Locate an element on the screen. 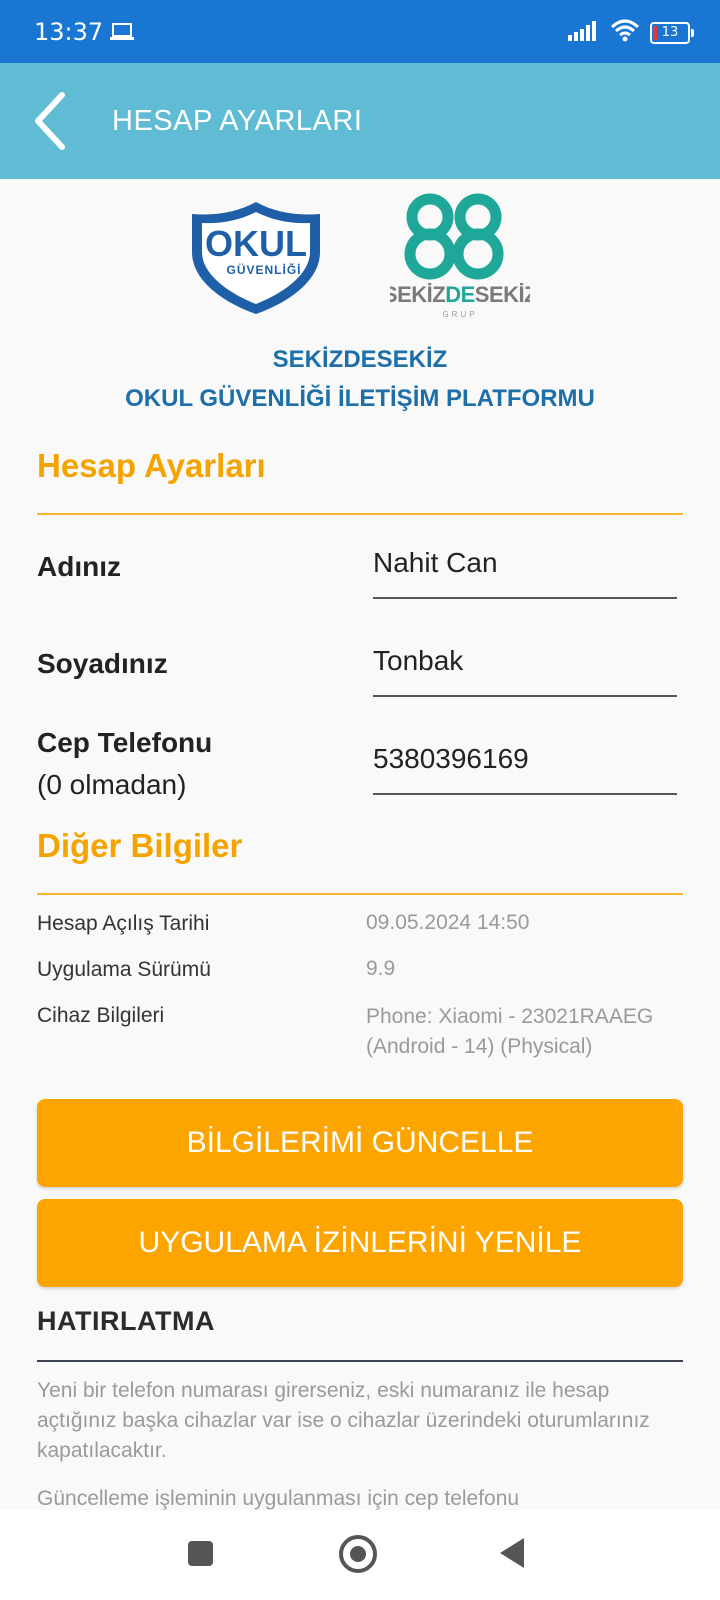 The image size is (720, 1600). device-info-line2: (Android - 14) (Physical) is located at coordinates (479, 1046).